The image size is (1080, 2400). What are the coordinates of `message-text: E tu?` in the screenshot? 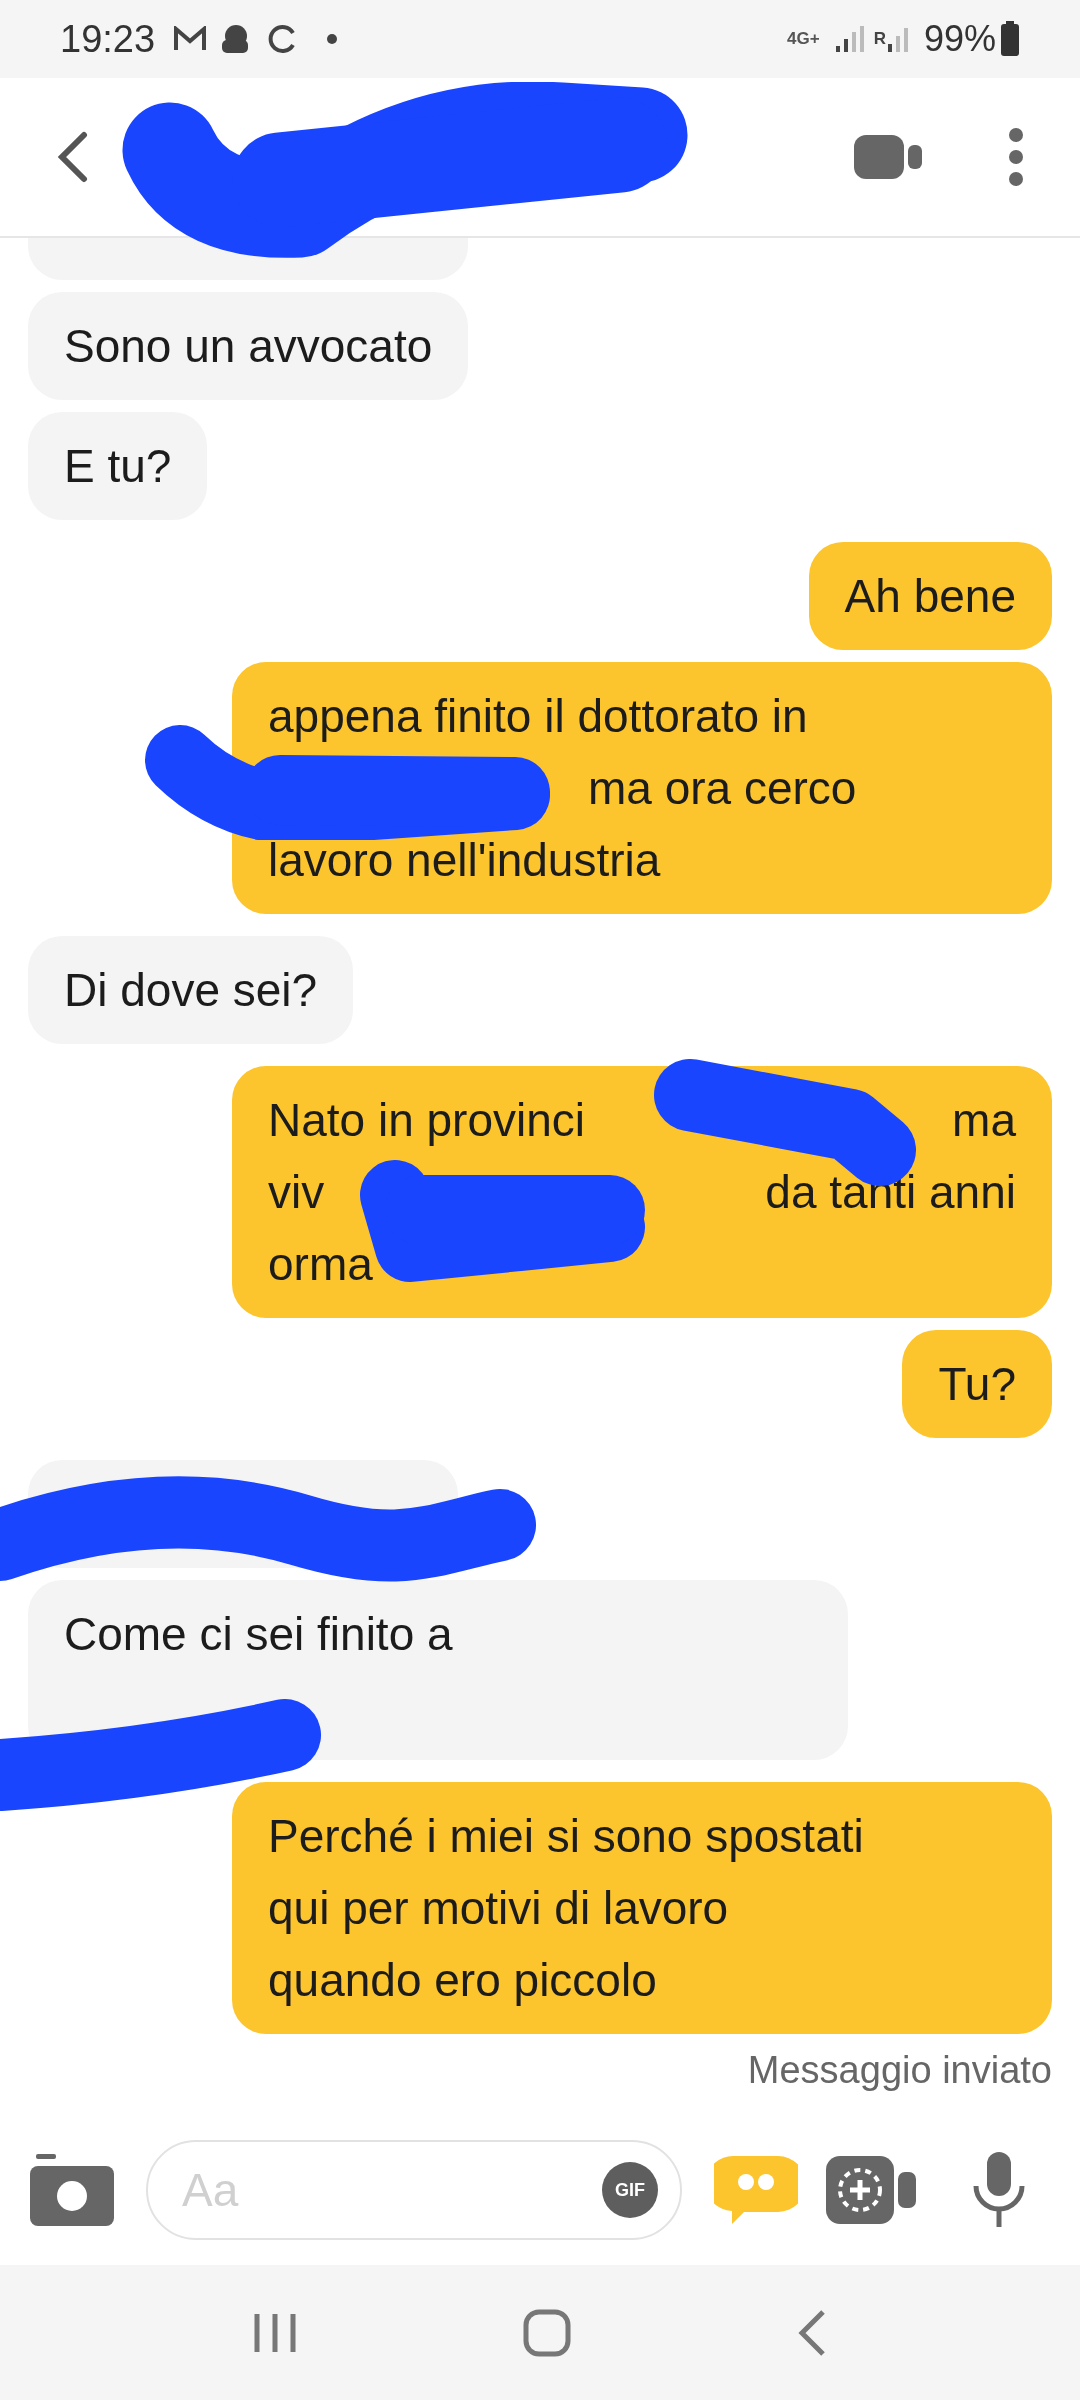 It's located at (118, 466).